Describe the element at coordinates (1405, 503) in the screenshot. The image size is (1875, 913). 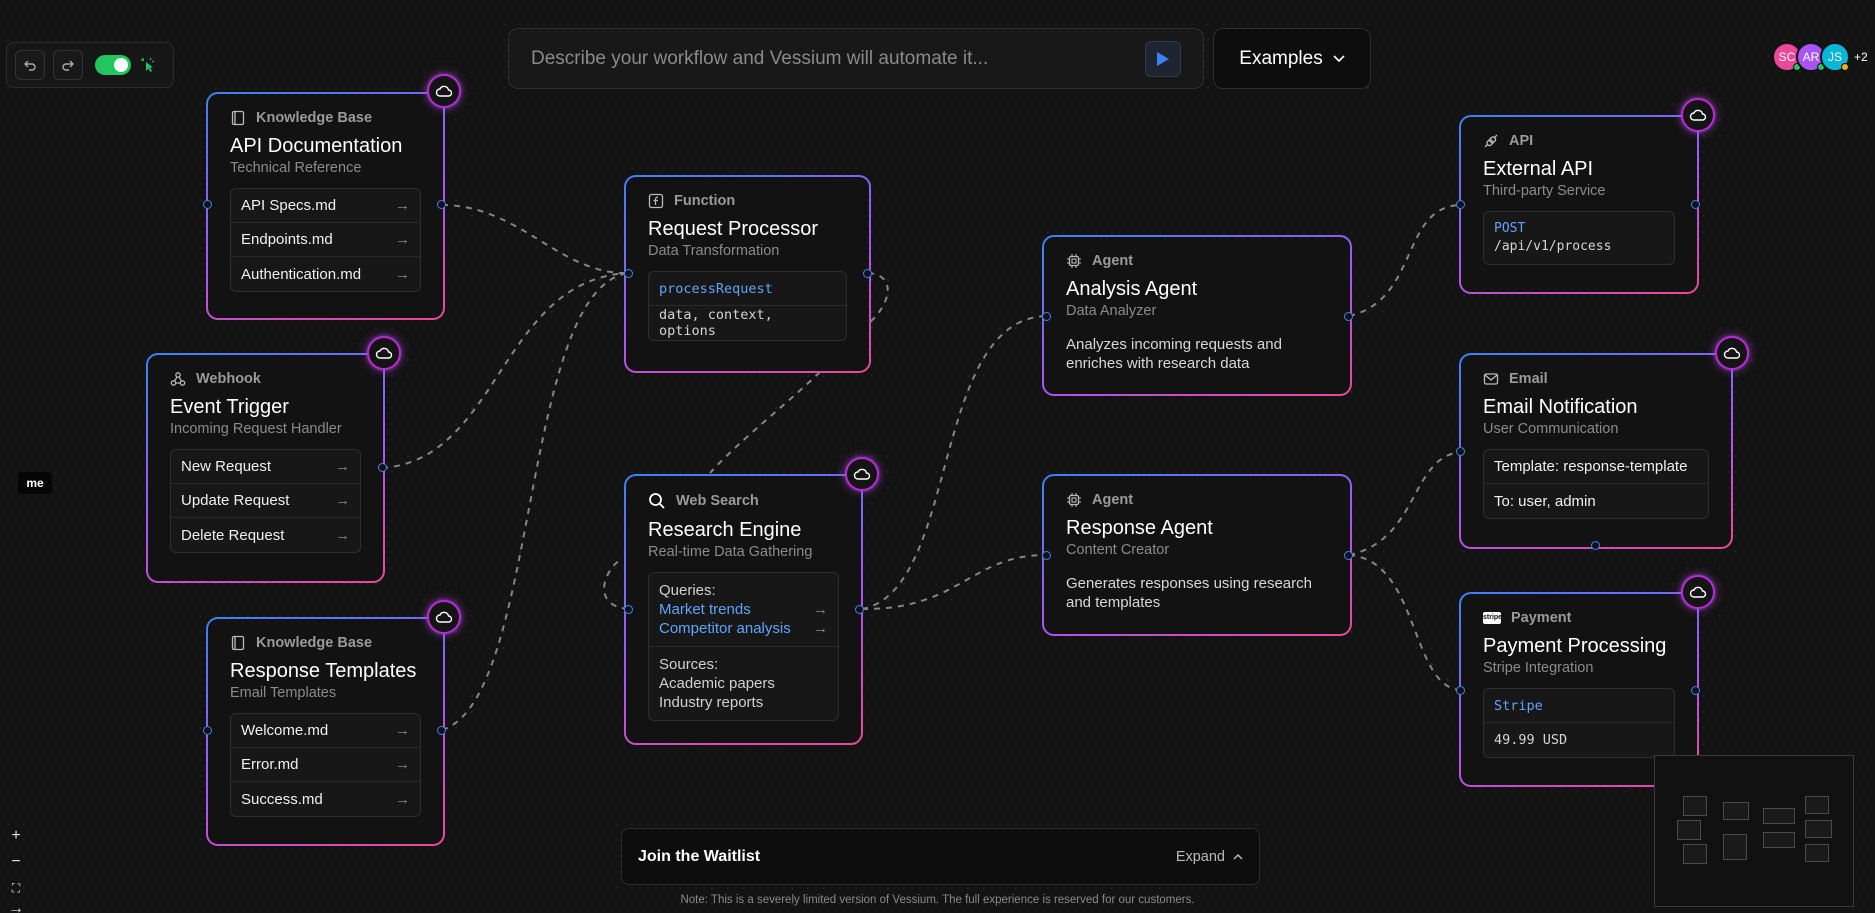
I see `edge-response-email` at that location.